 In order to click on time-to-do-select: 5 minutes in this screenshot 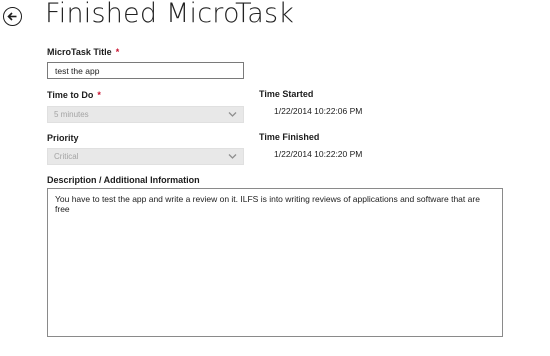, I will do `click(145, 114)`.